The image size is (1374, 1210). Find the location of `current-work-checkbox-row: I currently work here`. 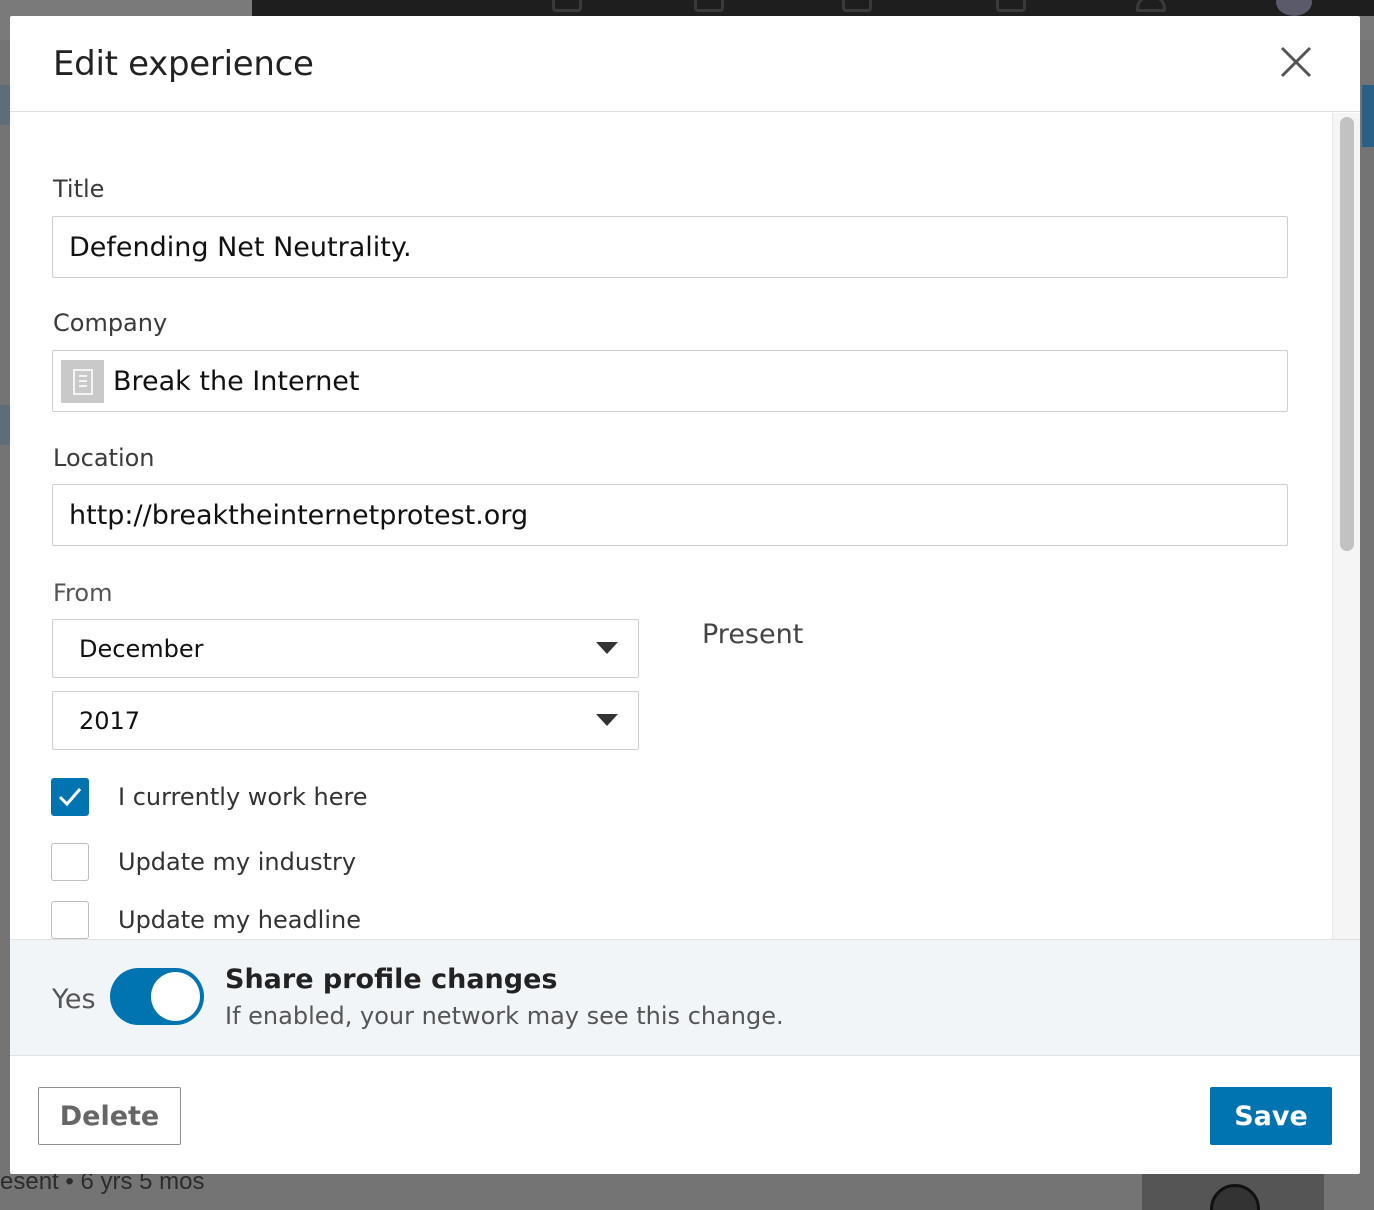

current-work-checkbox-row: I currently work here is located at coordinates (209, 797).